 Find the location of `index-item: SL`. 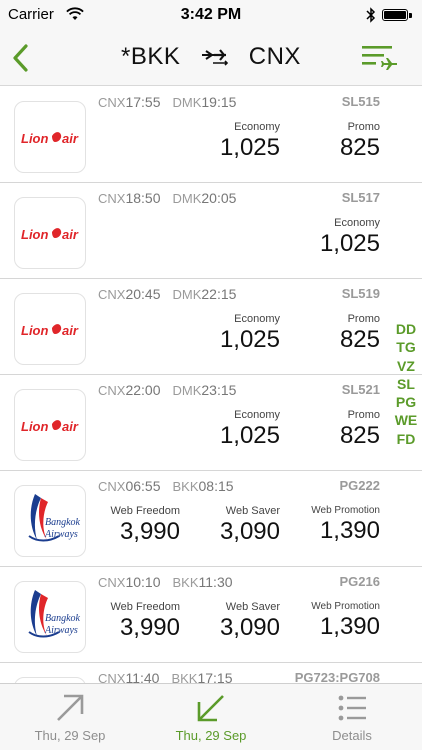

index-item: SL is located at coordinates (406, 384).